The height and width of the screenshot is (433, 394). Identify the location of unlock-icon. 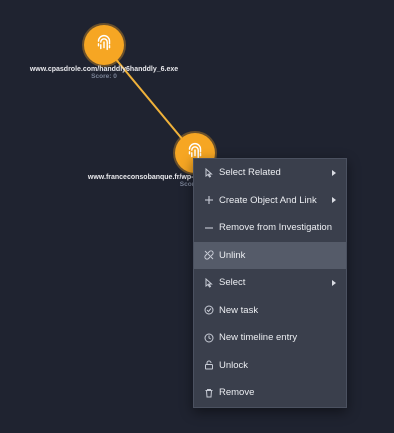
(209, 365).